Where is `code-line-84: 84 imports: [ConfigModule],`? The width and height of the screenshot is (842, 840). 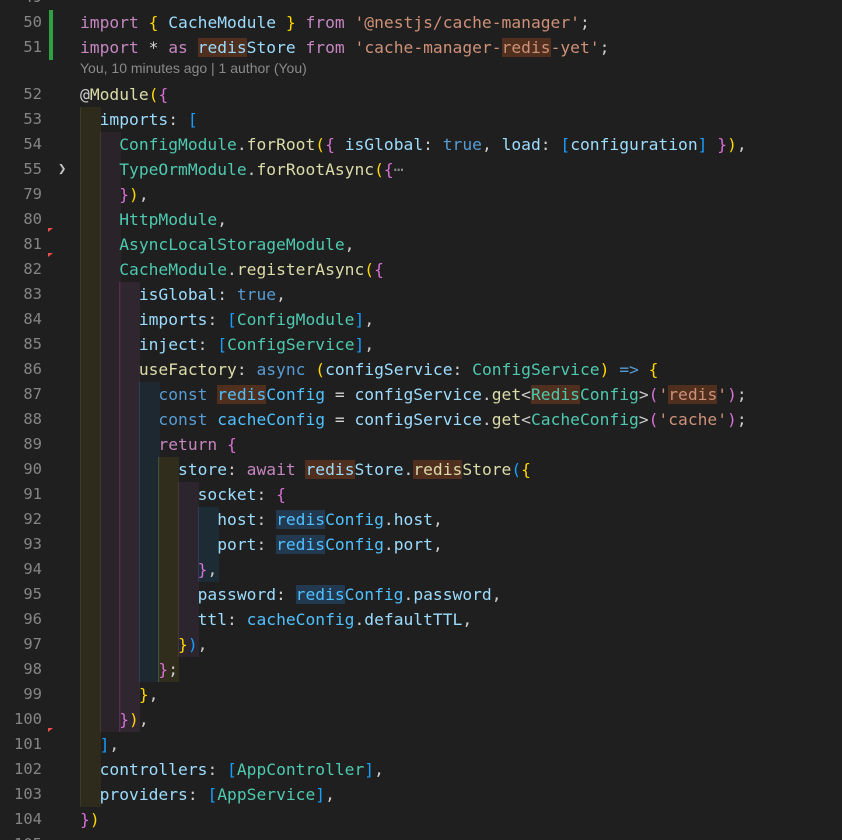
code-line-84: 84 imports: [ConfigModule], is located at coordinates (421, 319).